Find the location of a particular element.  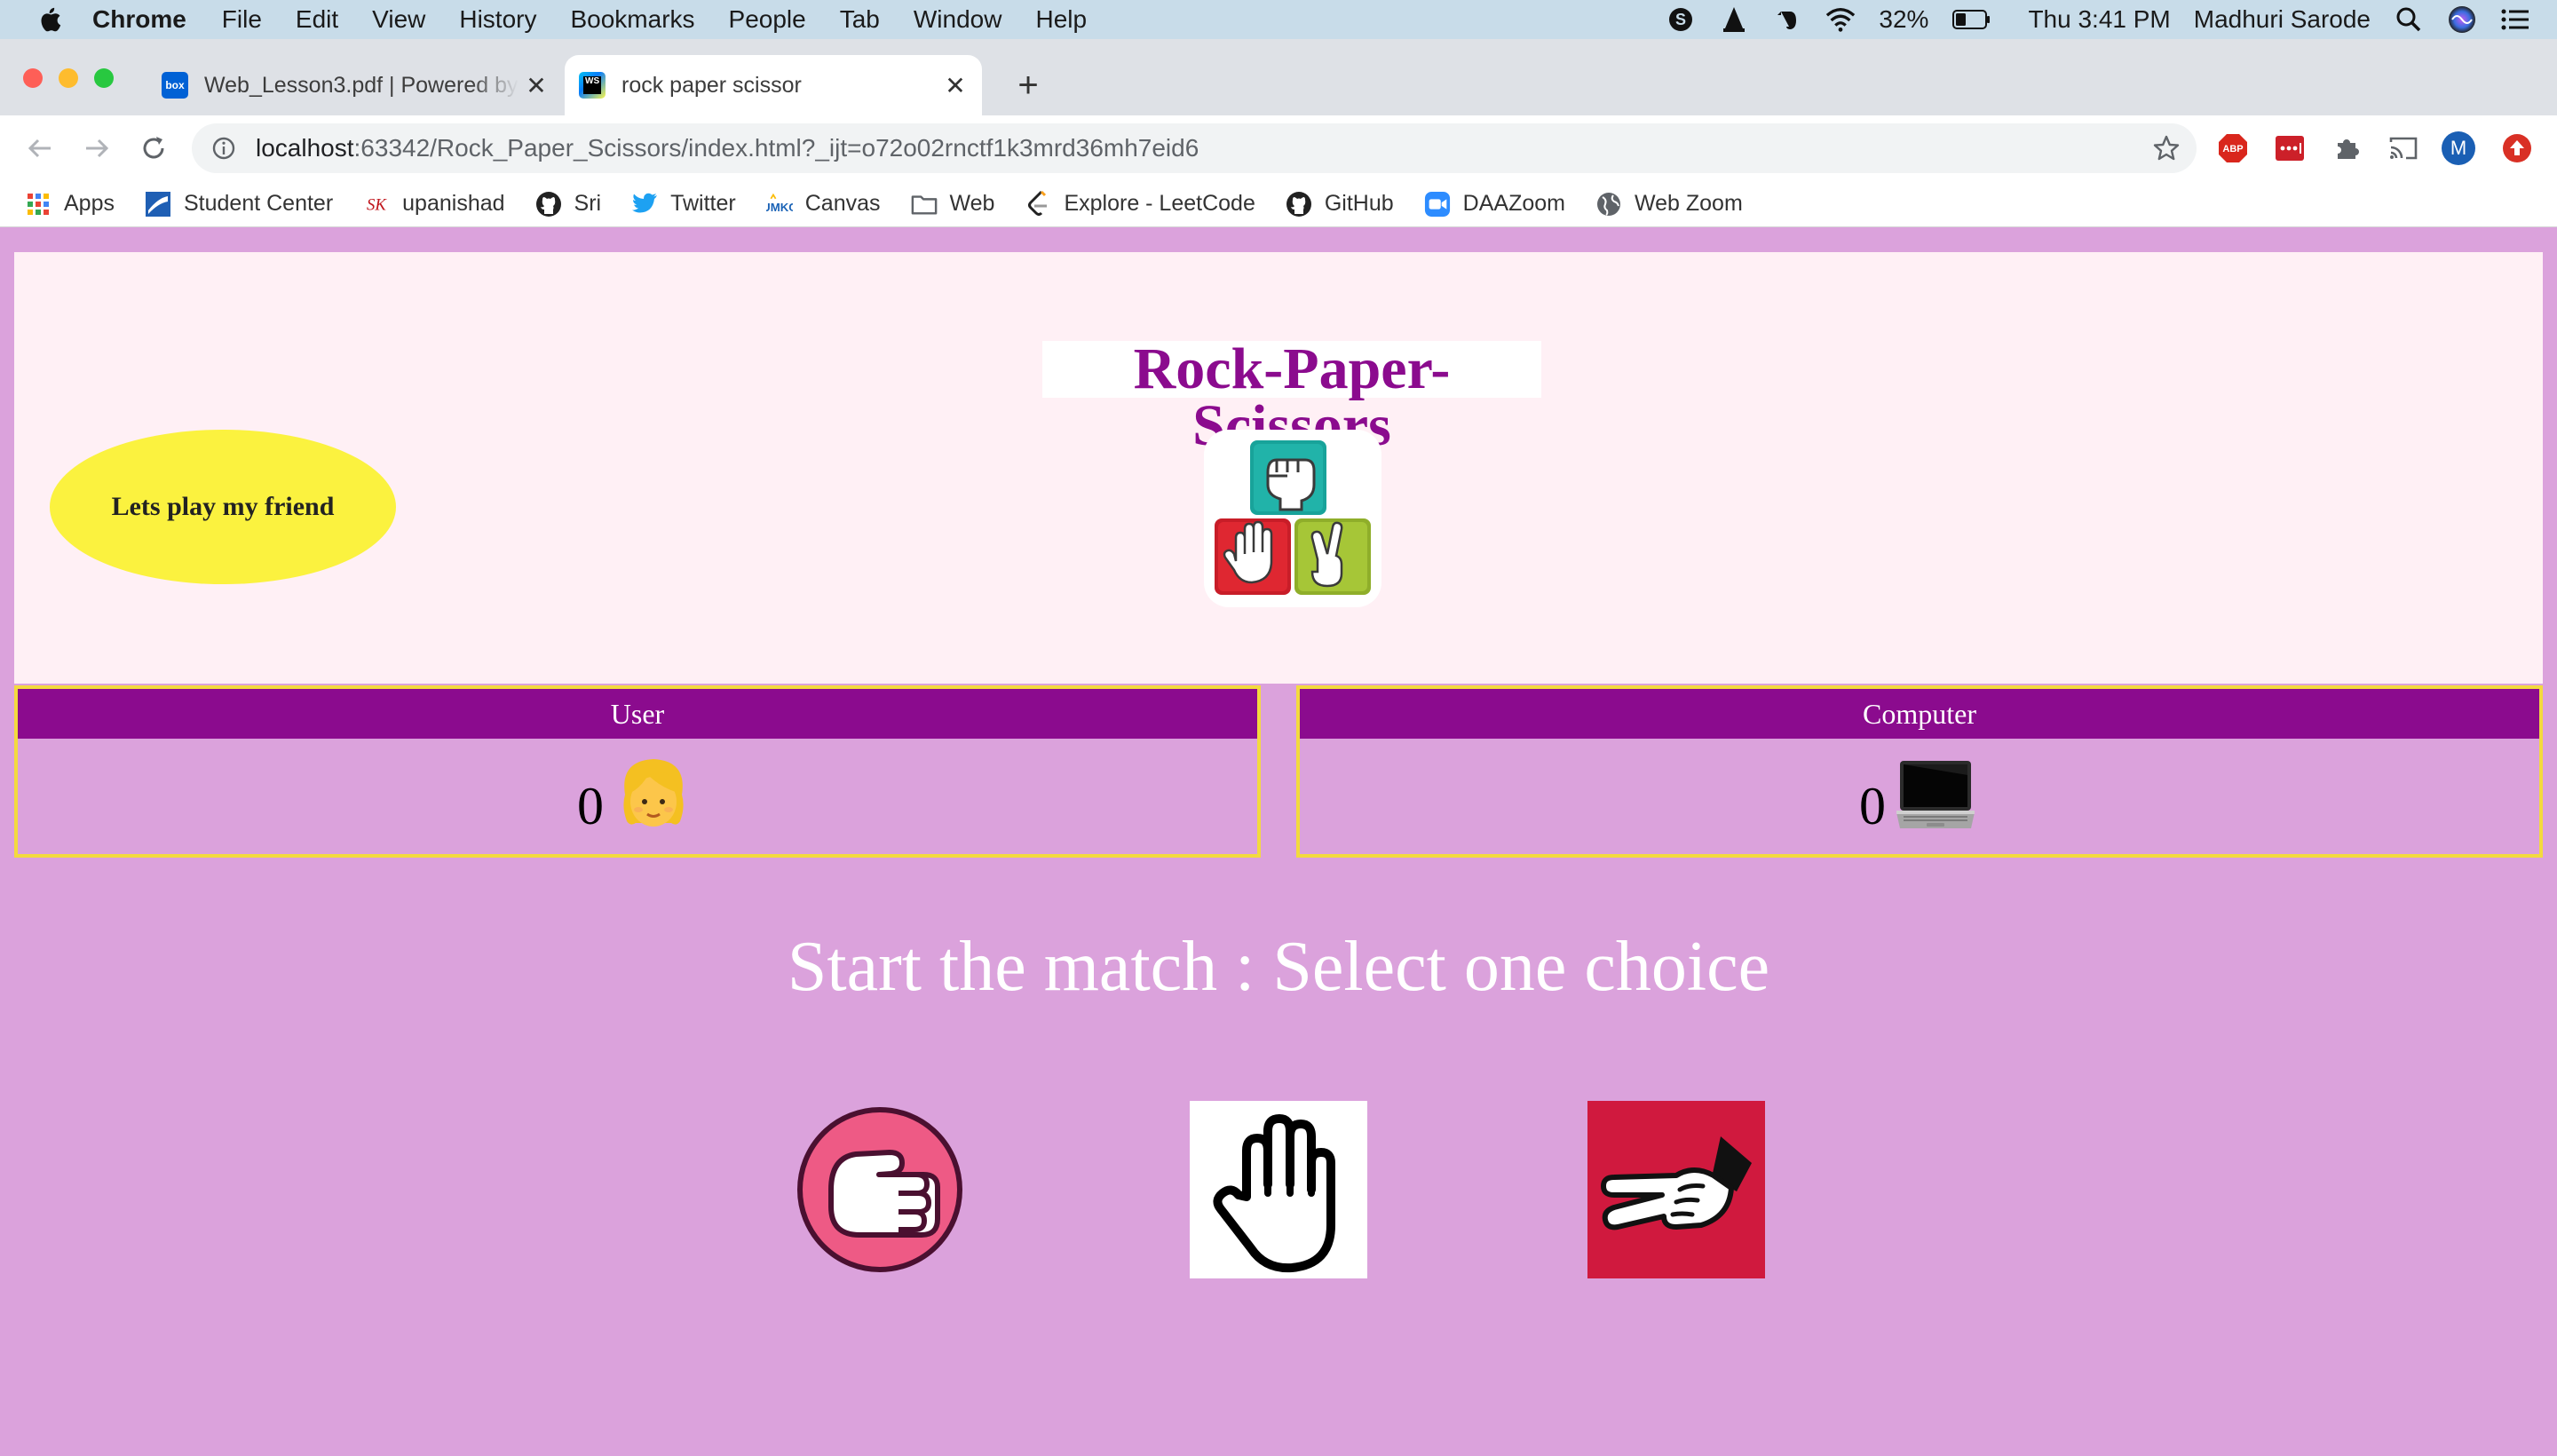

reload-button is located at coordinates (153, 148).